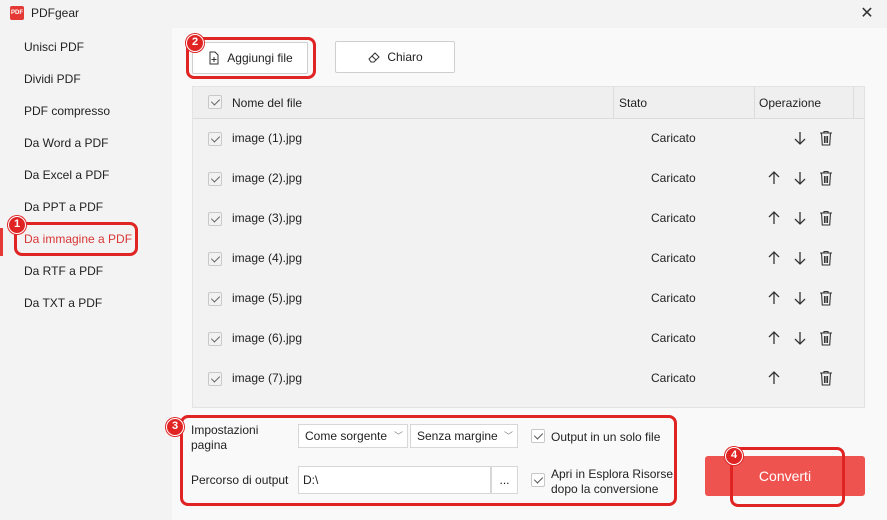 The width and height of the screenshot is (887, 520). I want to click on file-name: image (7).jpg, so click(267, 378).